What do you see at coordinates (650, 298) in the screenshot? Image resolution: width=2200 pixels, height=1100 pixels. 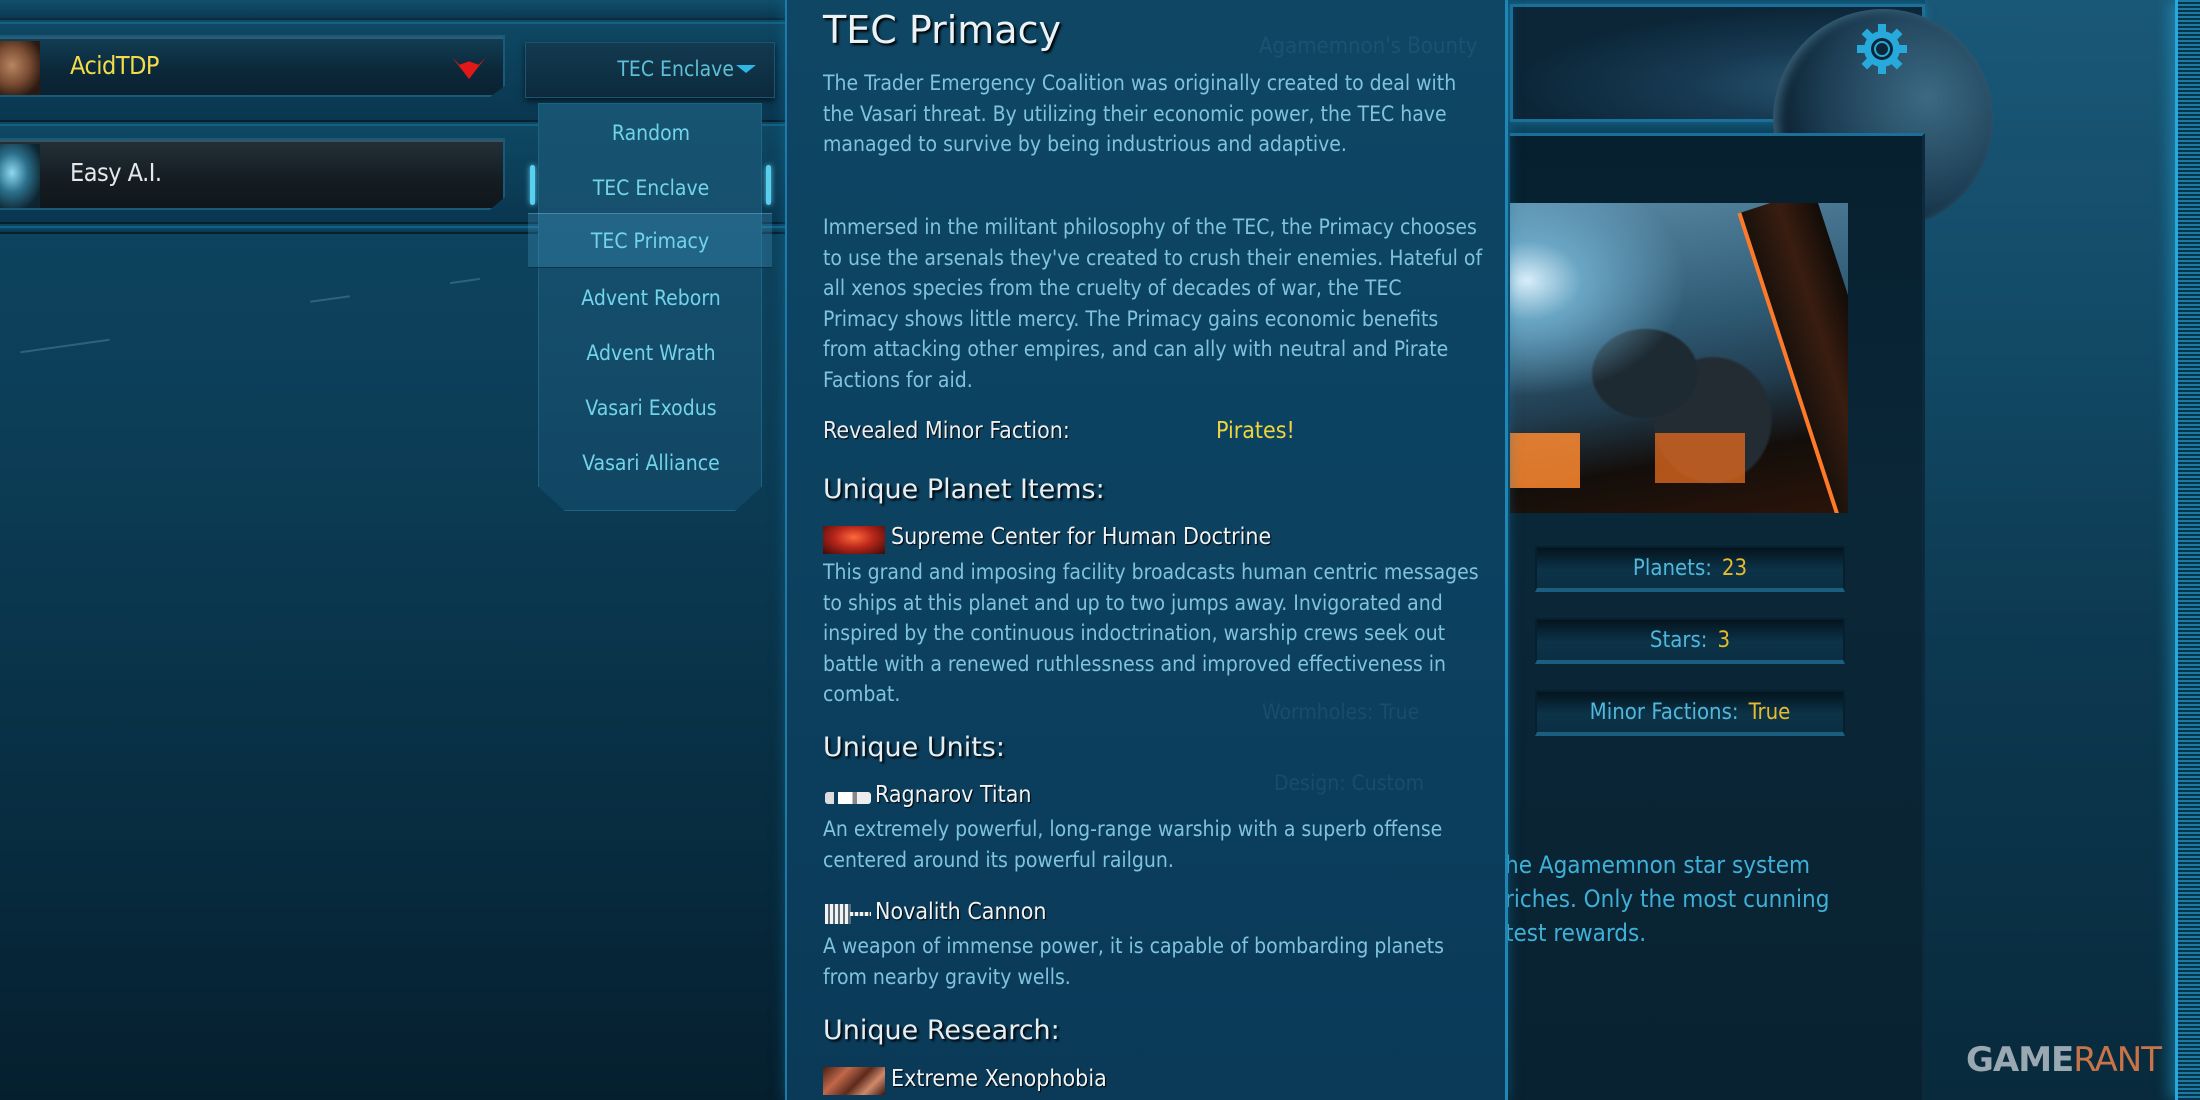 I see `faction-option-advent-reborn: Advent Reborn` at bounding box center [650, 298].